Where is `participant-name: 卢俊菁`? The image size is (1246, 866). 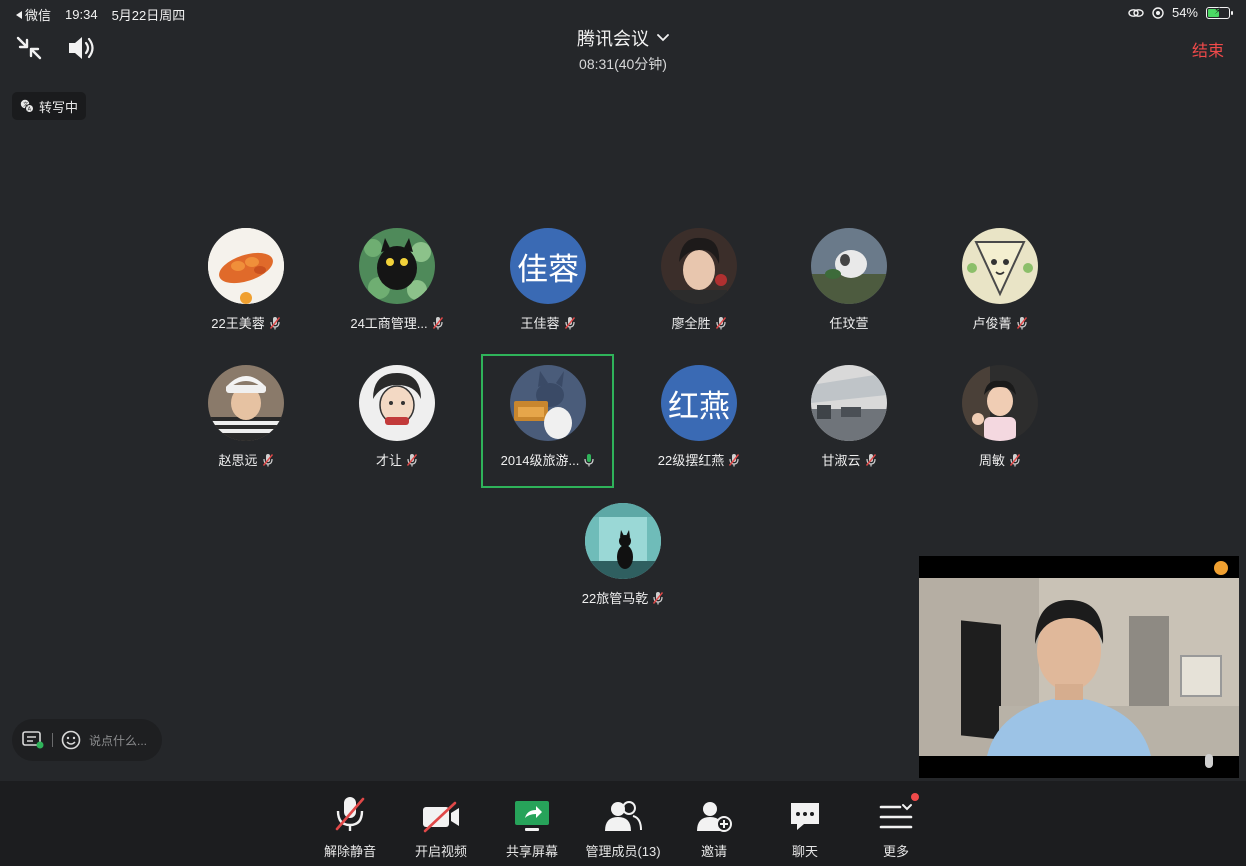
participant-name: 卢俊菁 is located at coordinates (992, 323).